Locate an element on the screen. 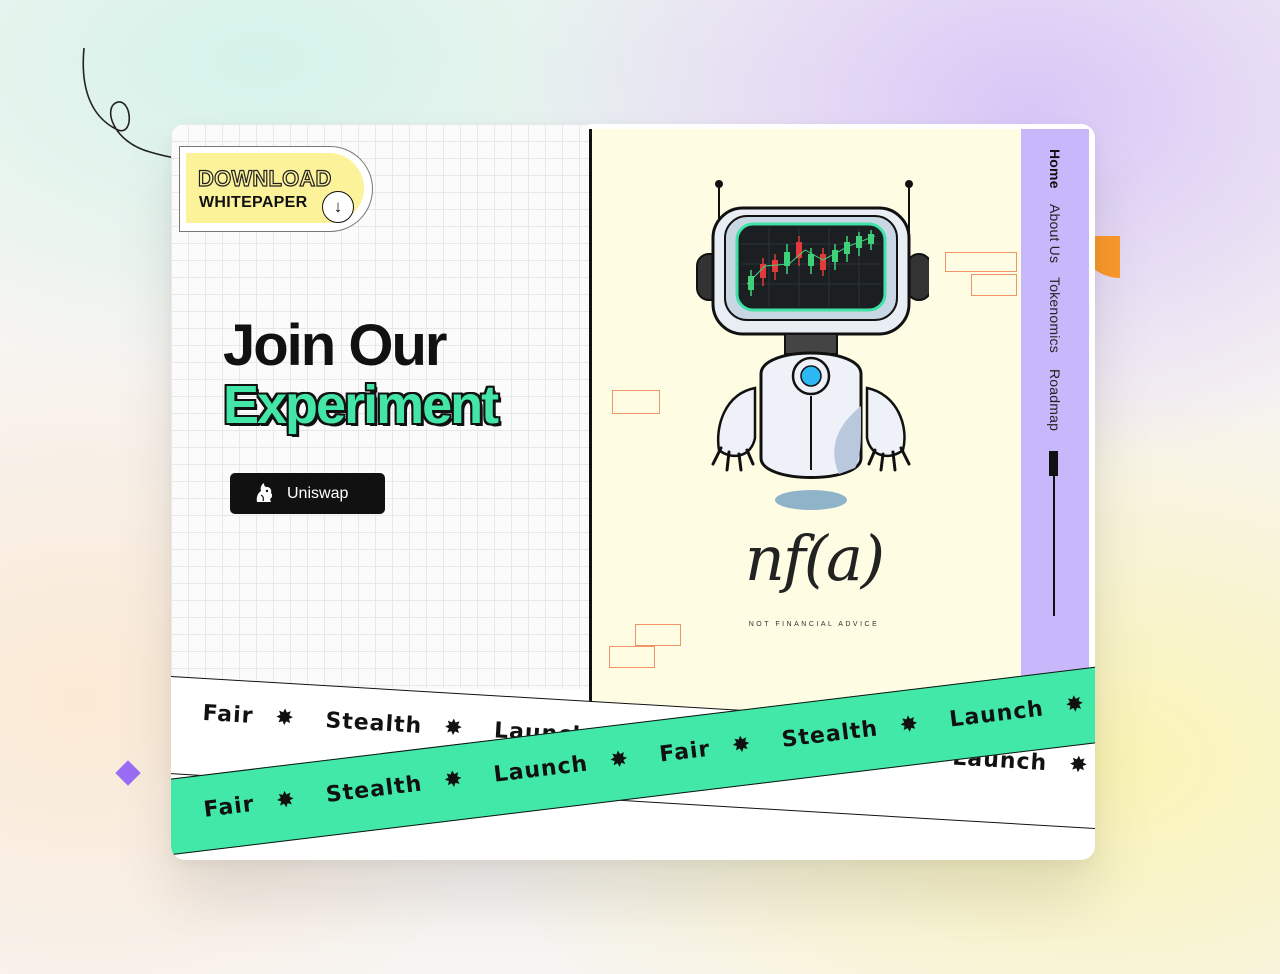 The image size is (1280, 974). nav-scroll-indicator is located at coordinates (1053, 463).